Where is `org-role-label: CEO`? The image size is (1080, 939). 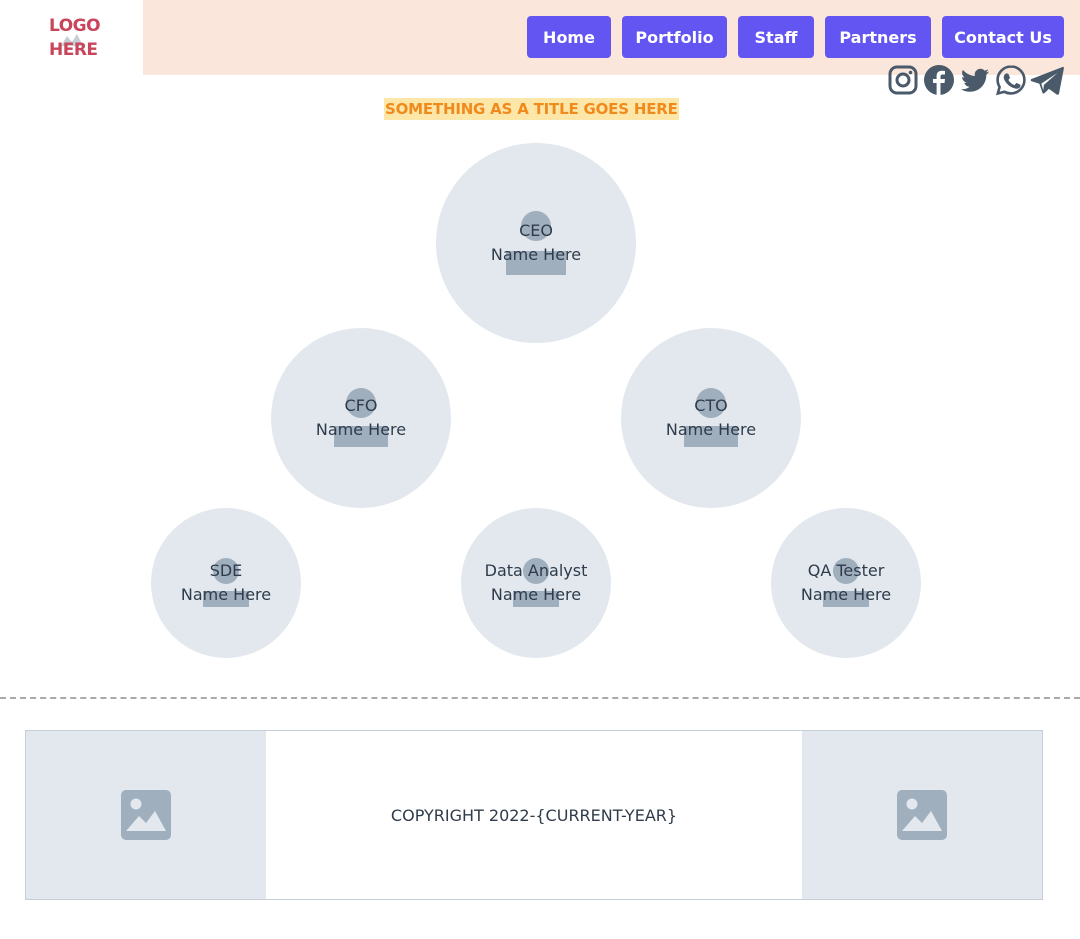
org-role-label: CEO is located at coordinates (536, 230).